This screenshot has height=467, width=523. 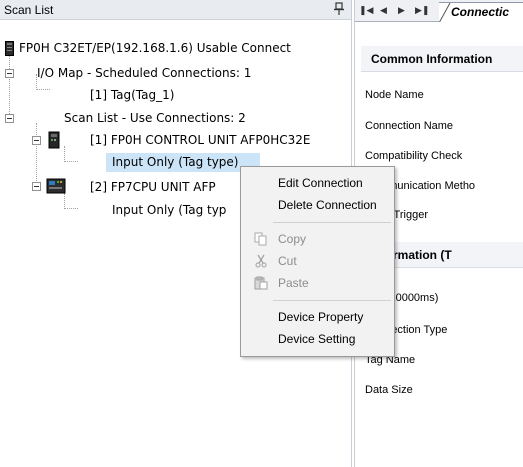 I want to click on tree-node-scan-list: Scan List - Use Connections: 2, so click(x=155, y=118).